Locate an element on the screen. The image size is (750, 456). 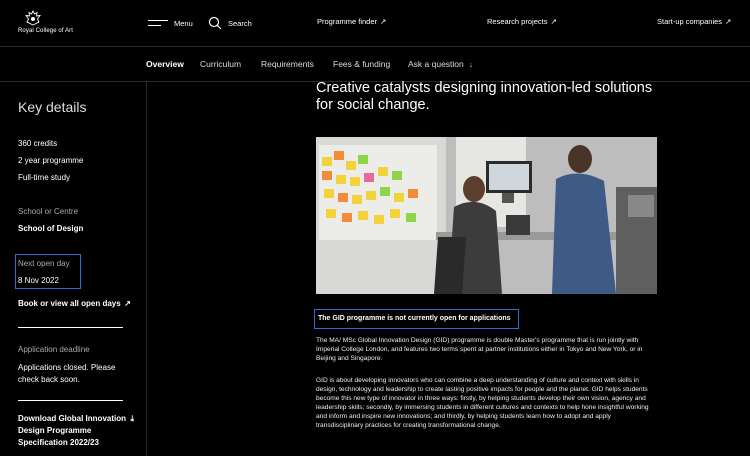
deadline-label: Application deadline is located at coordinates (54, 349).